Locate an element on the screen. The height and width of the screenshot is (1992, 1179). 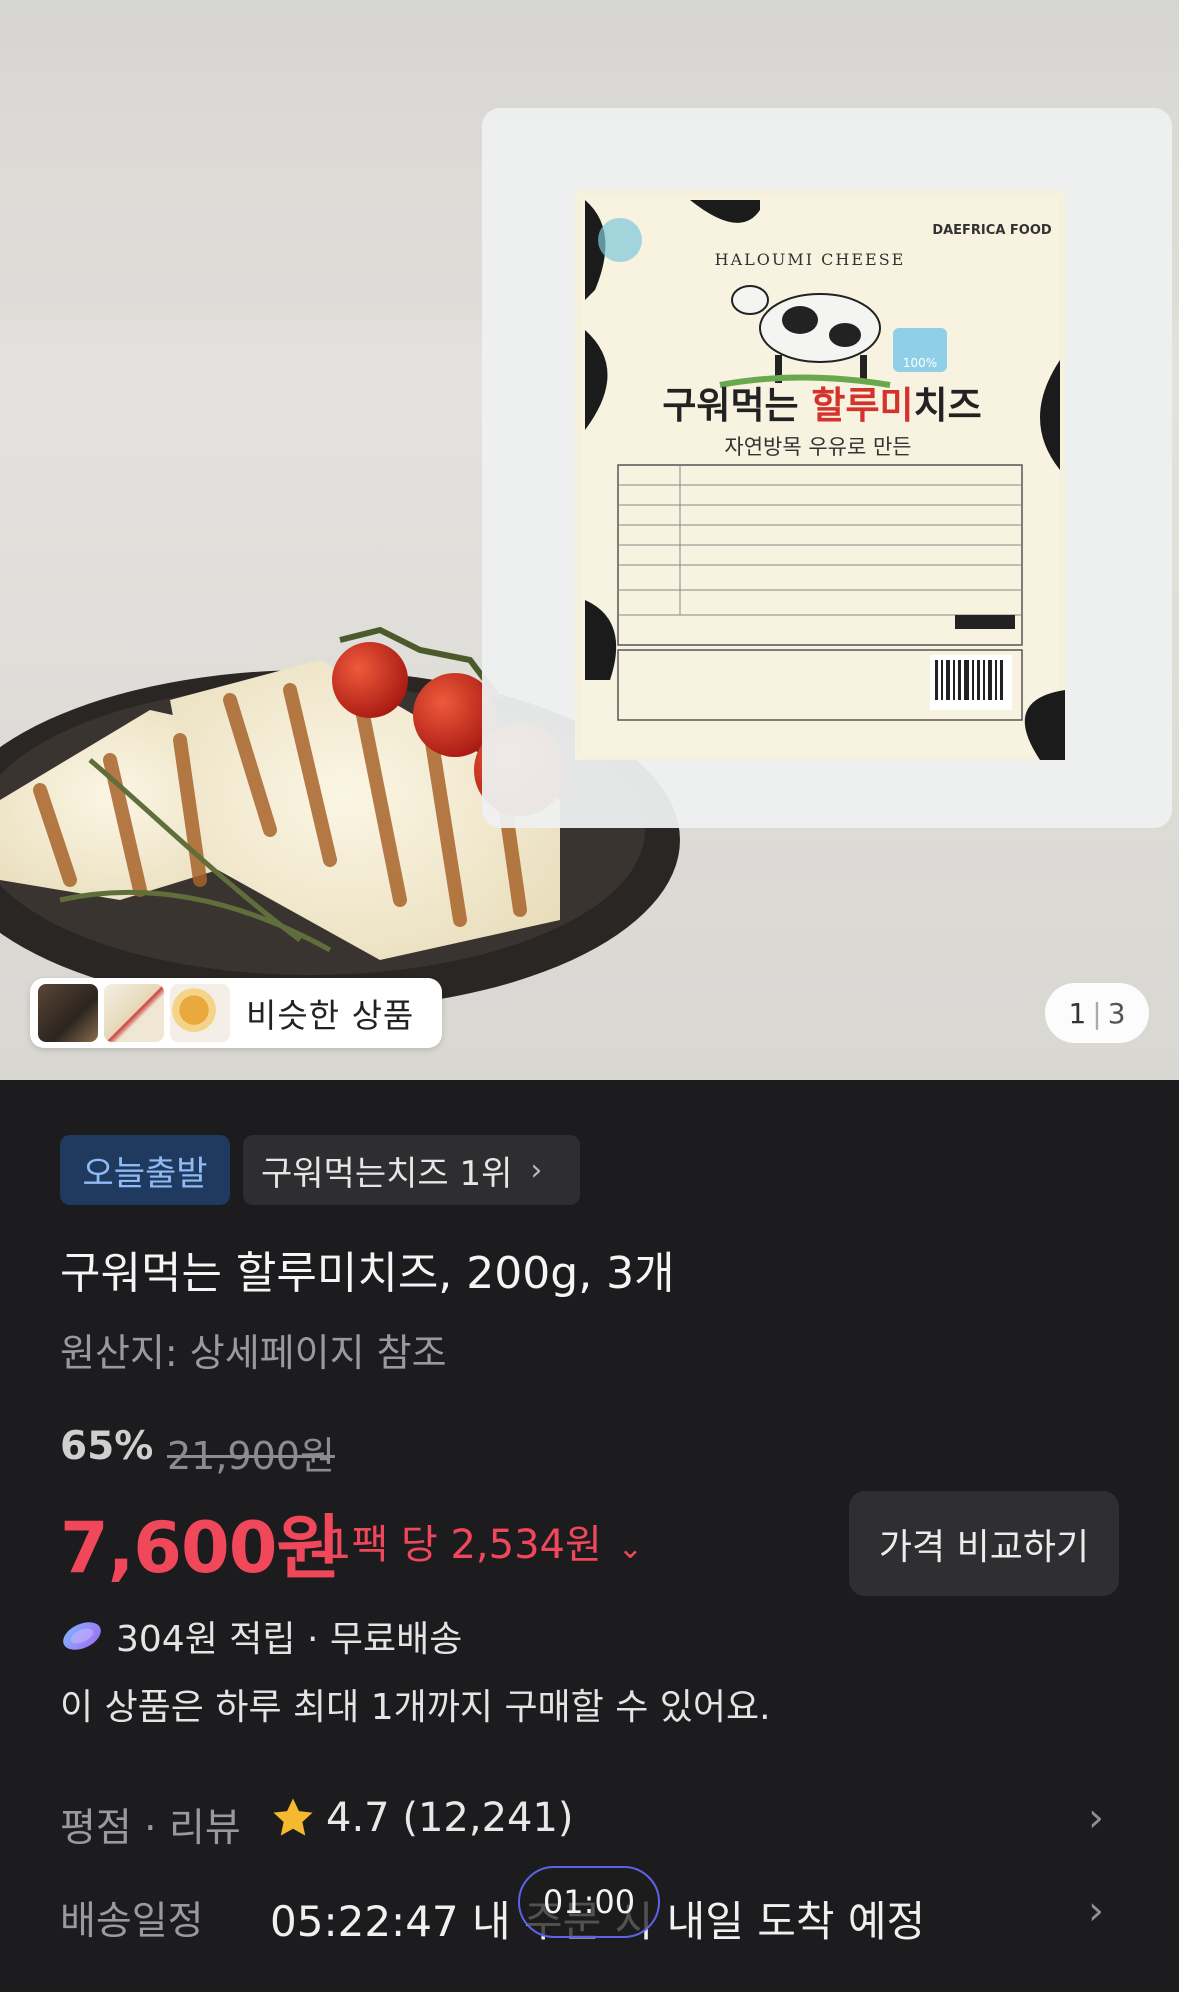
today-shipping-badge: 오늘출발 is located at coordinates (145, 1170).